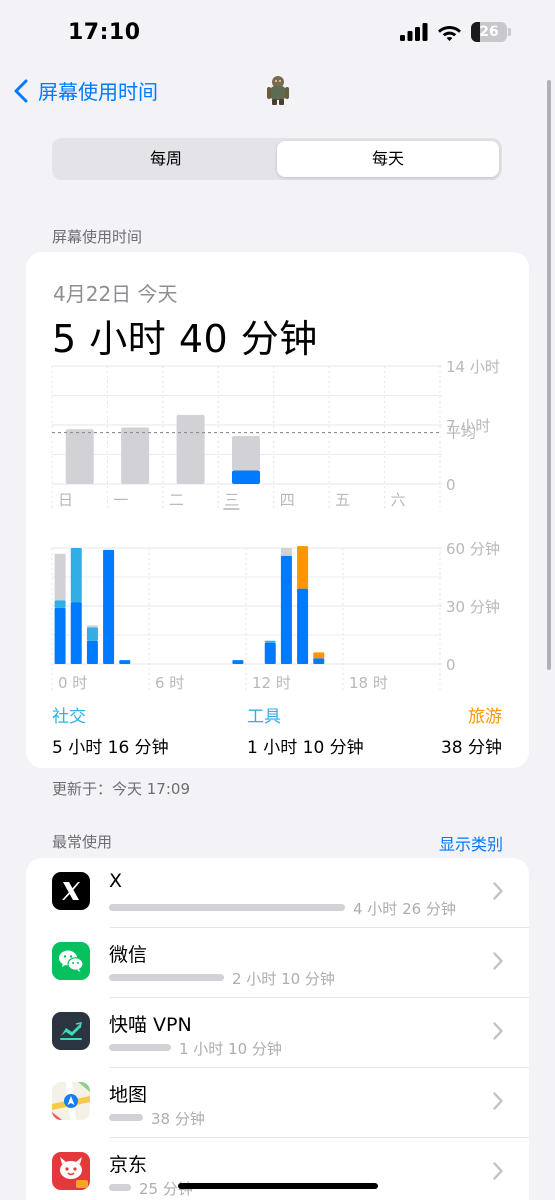  What do you see at coordinates (71, 891) in the screenshot?
I see `x-app-icon` at bounding box center [71, 891].